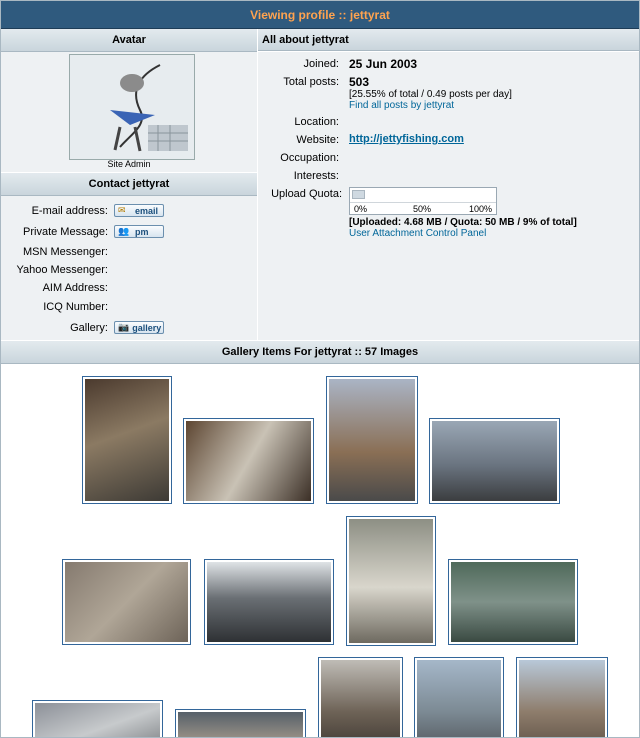 This screenshot has width=640, height=738. What do you see at coordinates (62, 270) in the screenshot?
I see `yahoo-label: Yahoo Messenger:` at bounding box center [62, 270].